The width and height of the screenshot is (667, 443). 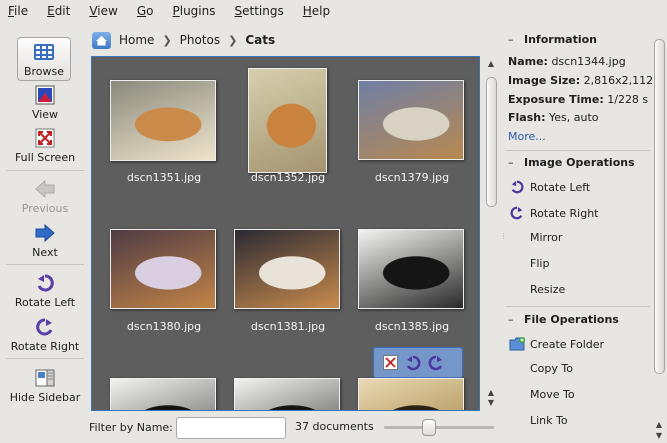 I want to click on menubar: File Edit View Go Plugins Settings Help, so click(x=333, y=11).